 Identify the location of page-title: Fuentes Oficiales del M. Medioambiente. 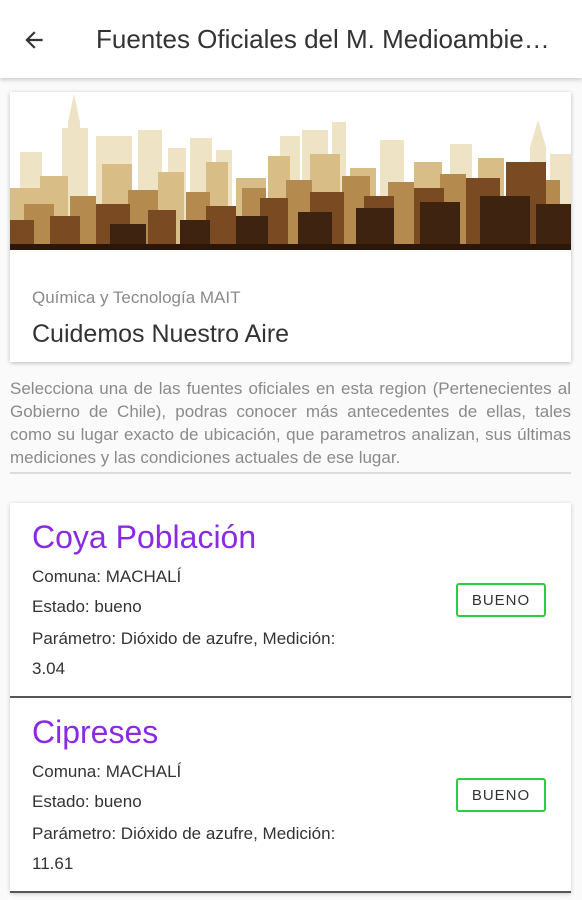
(326, 39).